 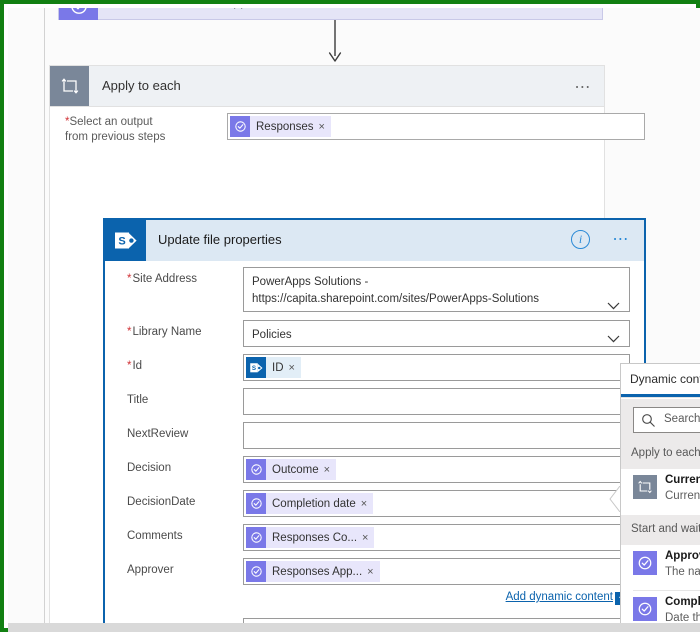 I want to click on field-row-title: Title, so click(x=374, y=402).